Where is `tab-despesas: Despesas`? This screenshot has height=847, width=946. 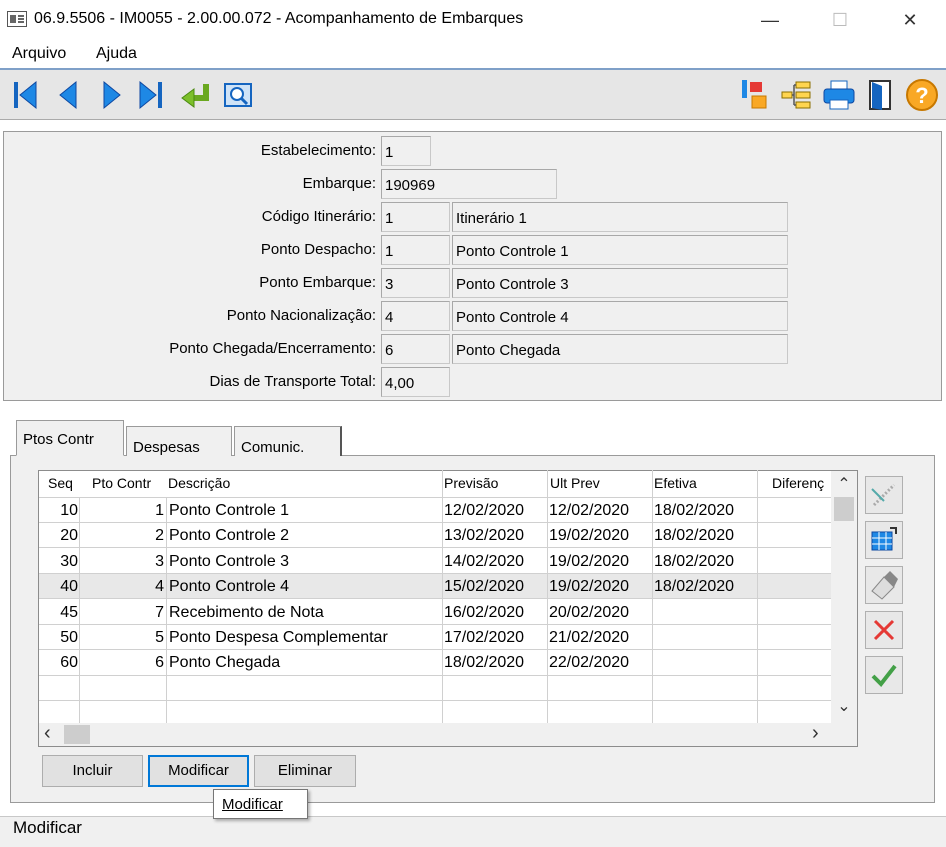 tab-despesas: Despesas is located at coordinates (179, 441).